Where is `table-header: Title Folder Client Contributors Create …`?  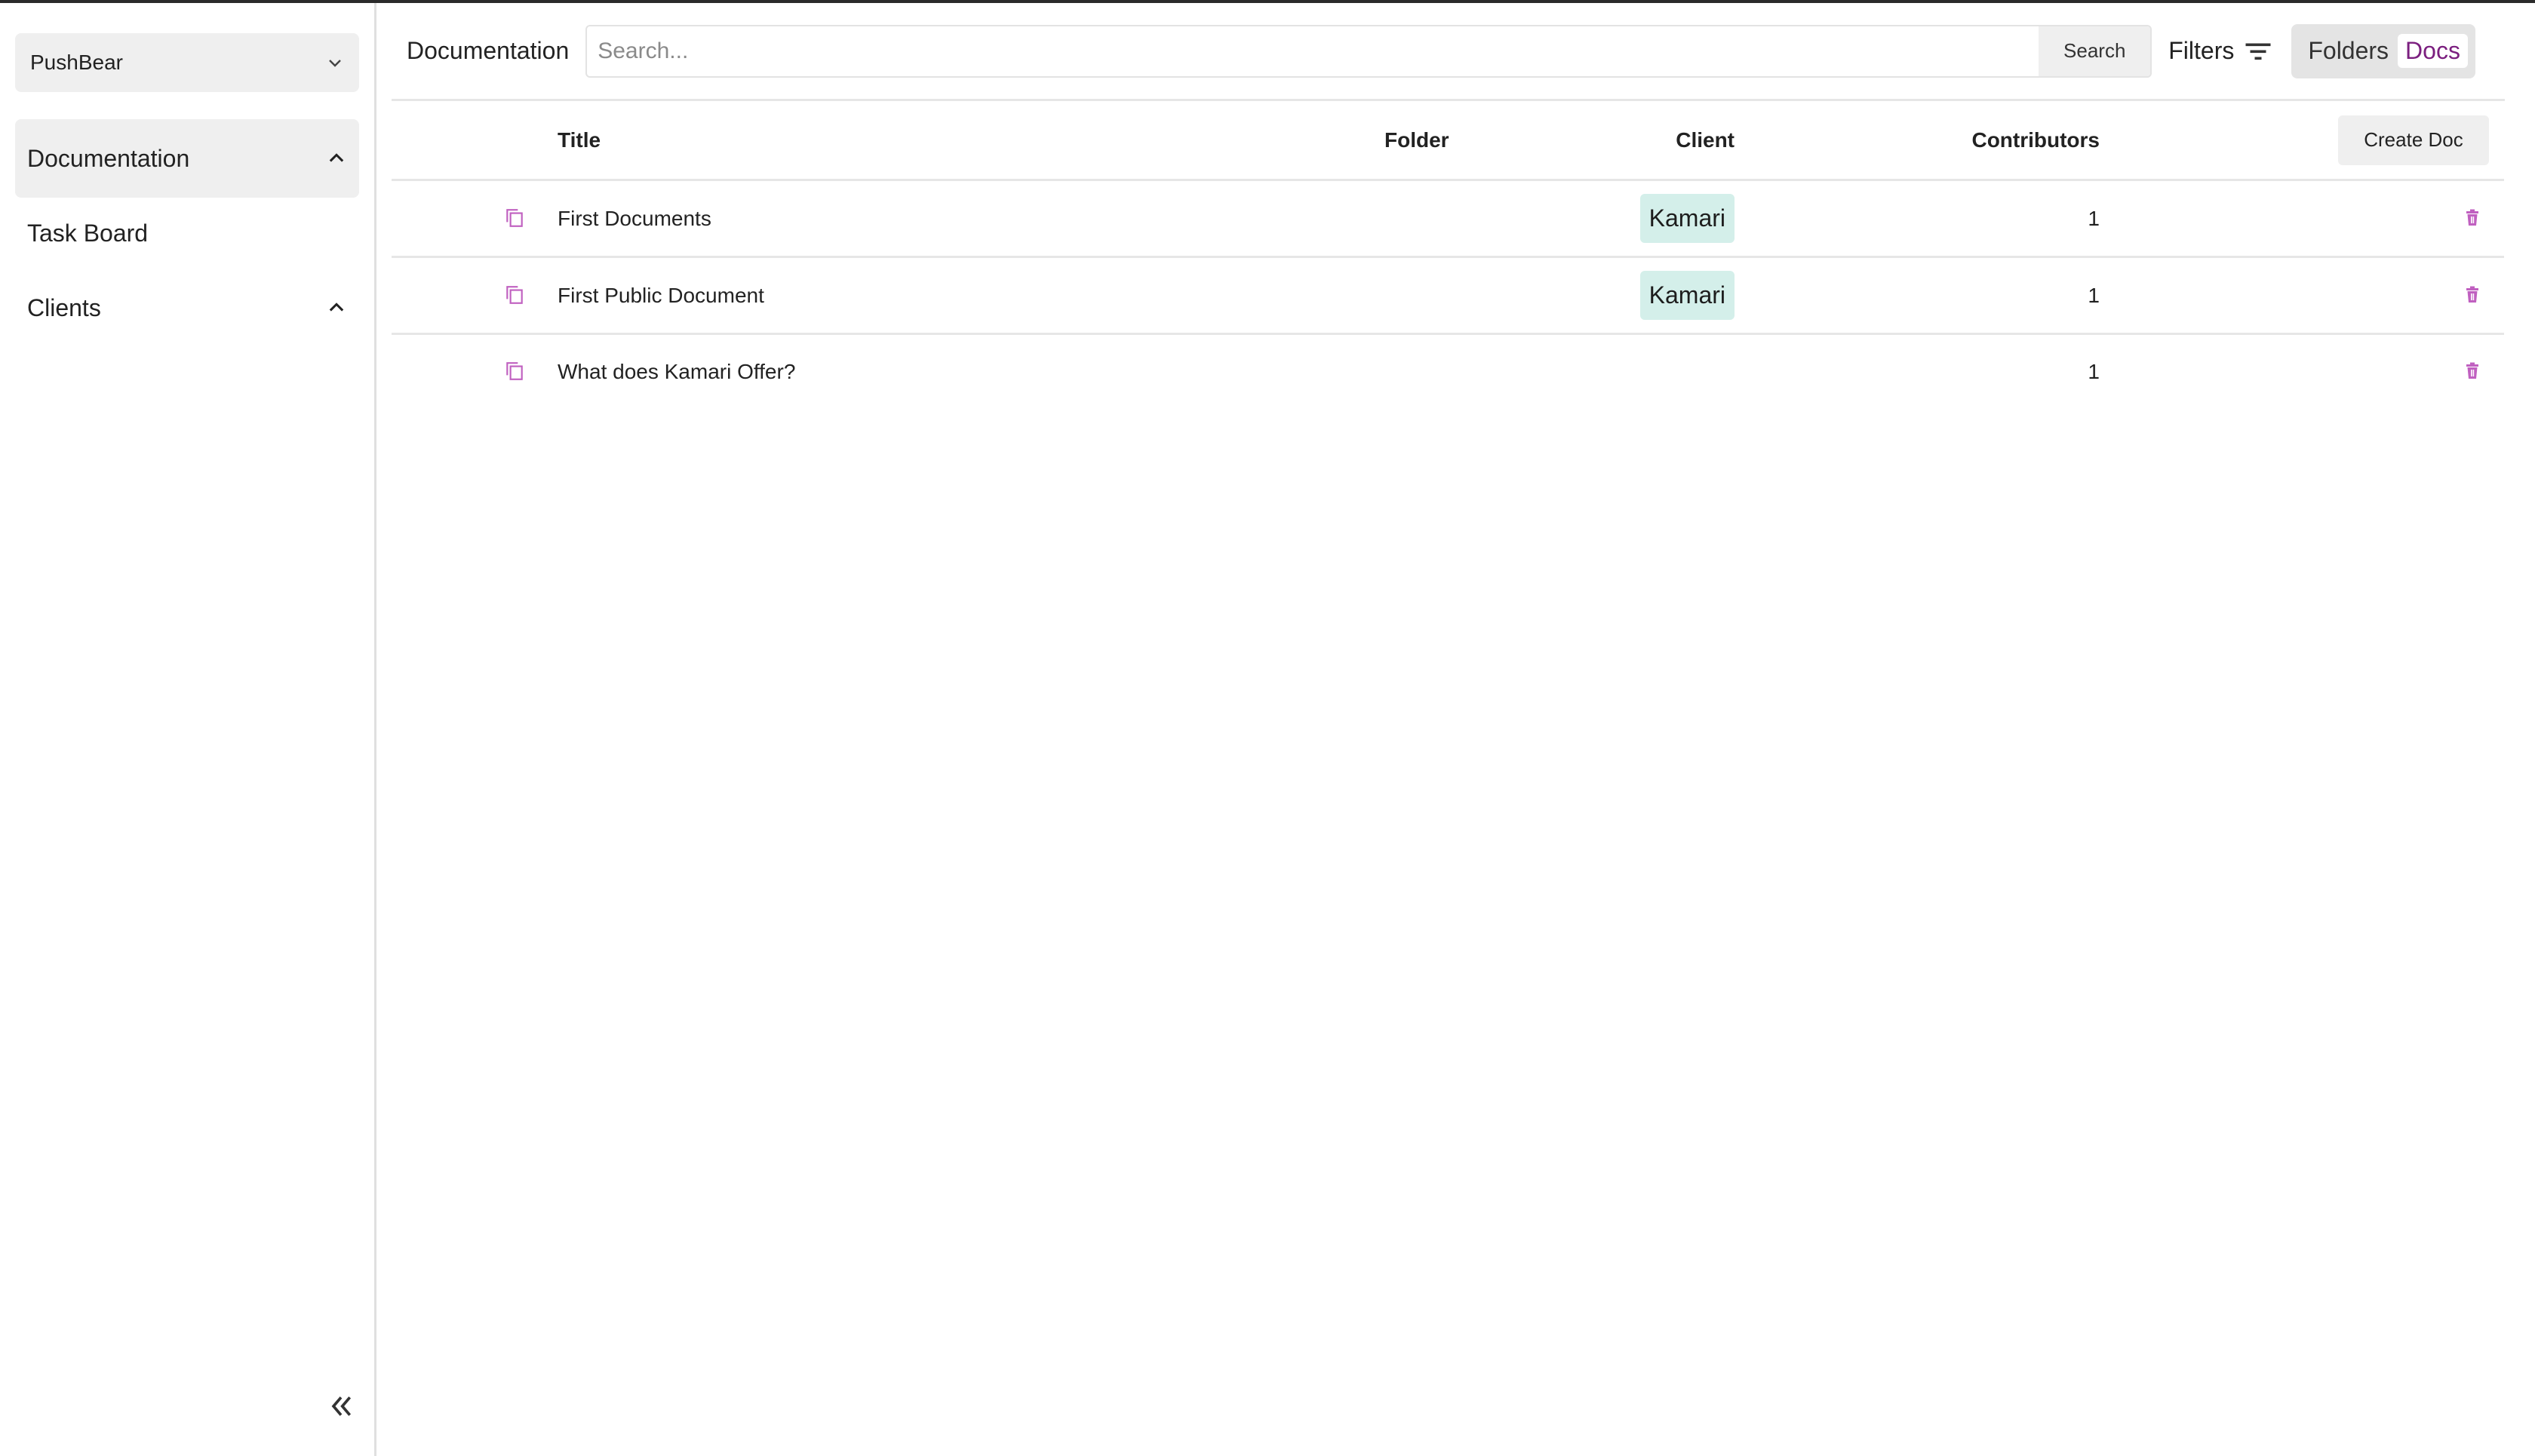
table-header: Title Folder Client Contributors Create … is located at coordinates (1448, 141).